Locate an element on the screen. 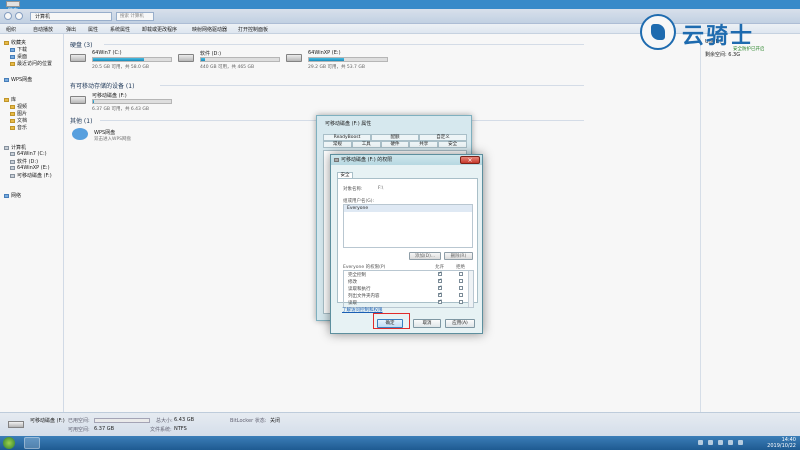 The height and width of the screenshot is (450, 800). clock: 14:40 2019/10/22 is located at coordinates (781, 443).